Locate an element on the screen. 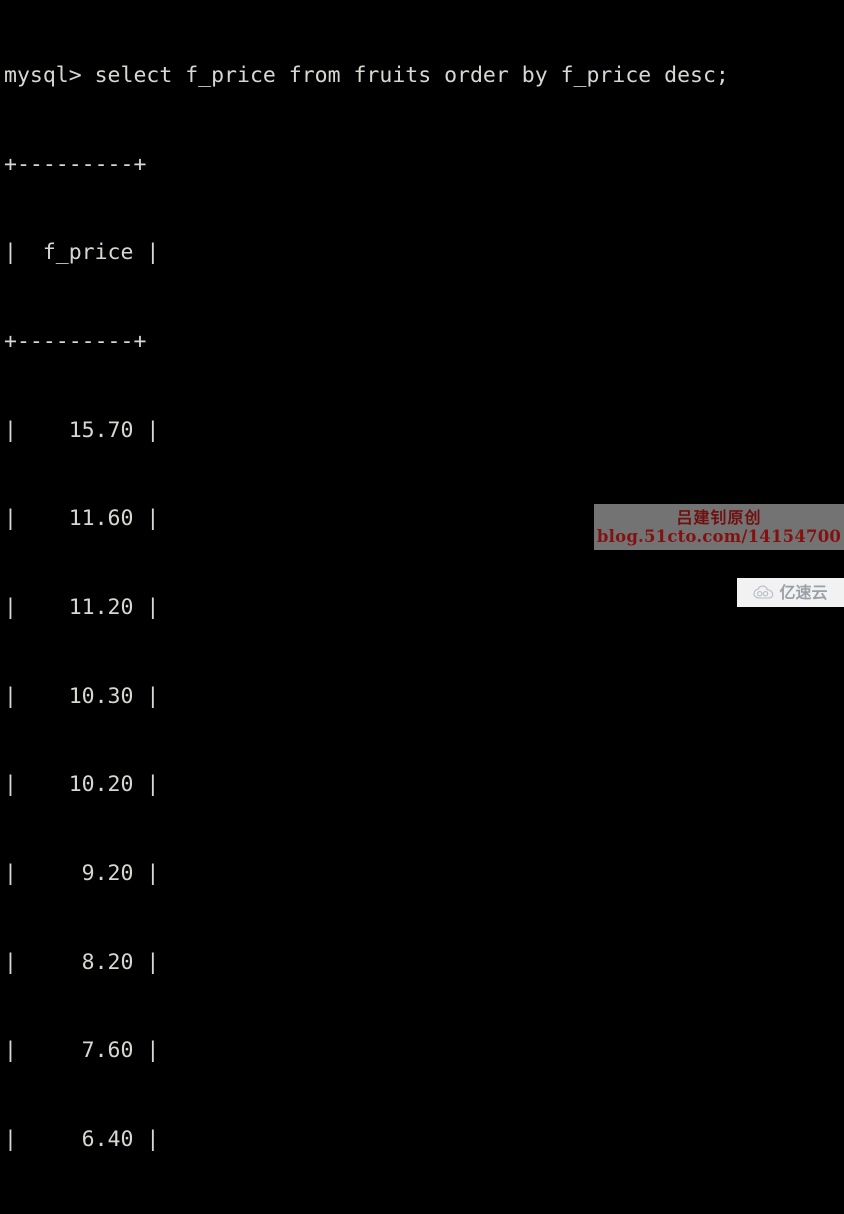 This screenshot has width=844, height=1214. site-badge: 亿速云 is located at coordinates (790, 592).